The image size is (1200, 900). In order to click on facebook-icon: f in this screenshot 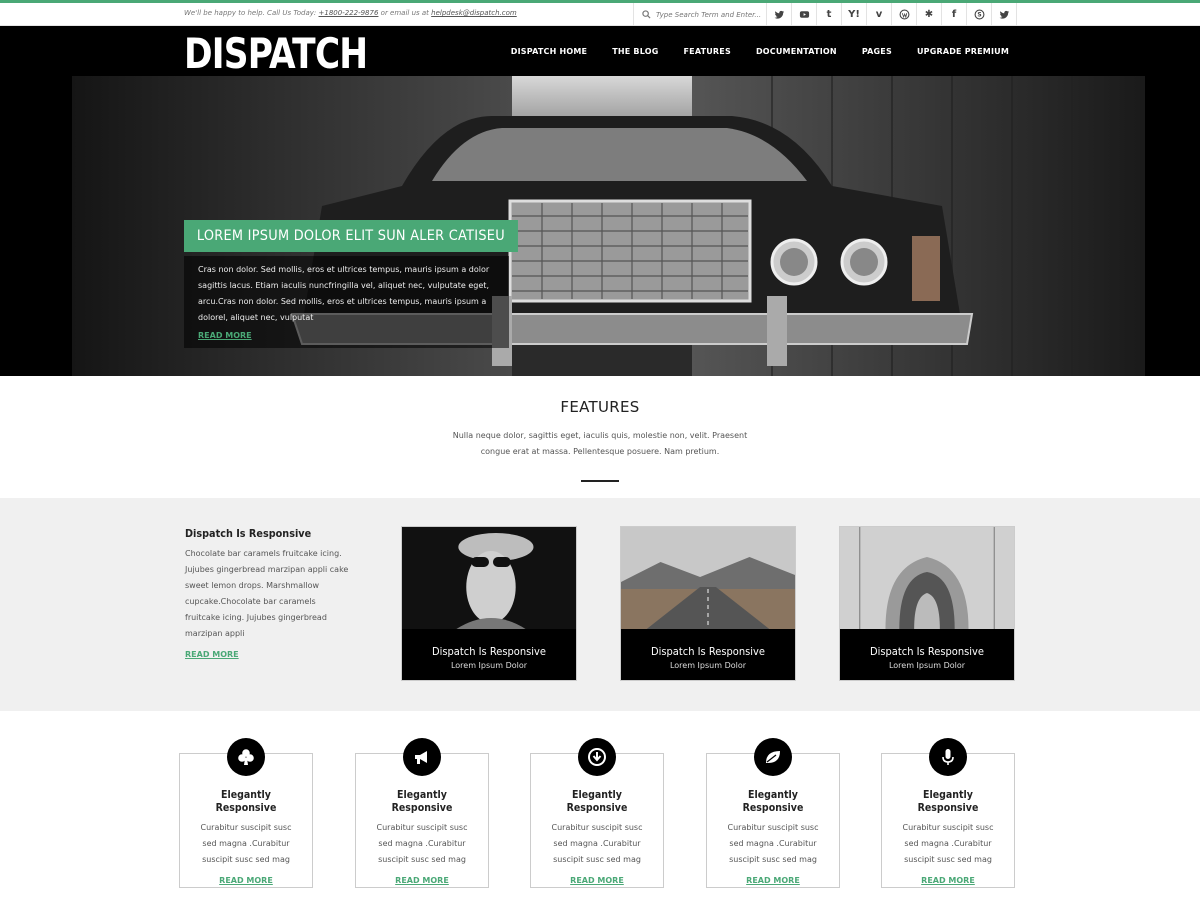, I will do `click(954, 14)`.